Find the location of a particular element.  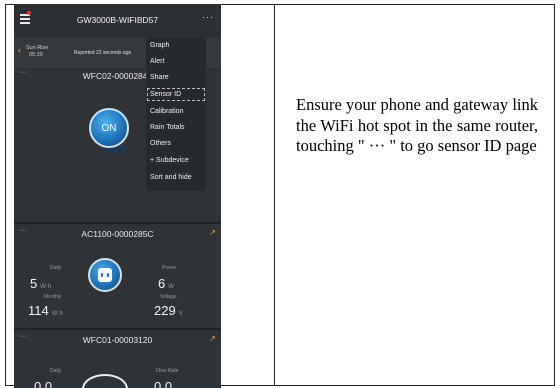

sunrise-time: 05:39 is located at coordinates (36, 55).